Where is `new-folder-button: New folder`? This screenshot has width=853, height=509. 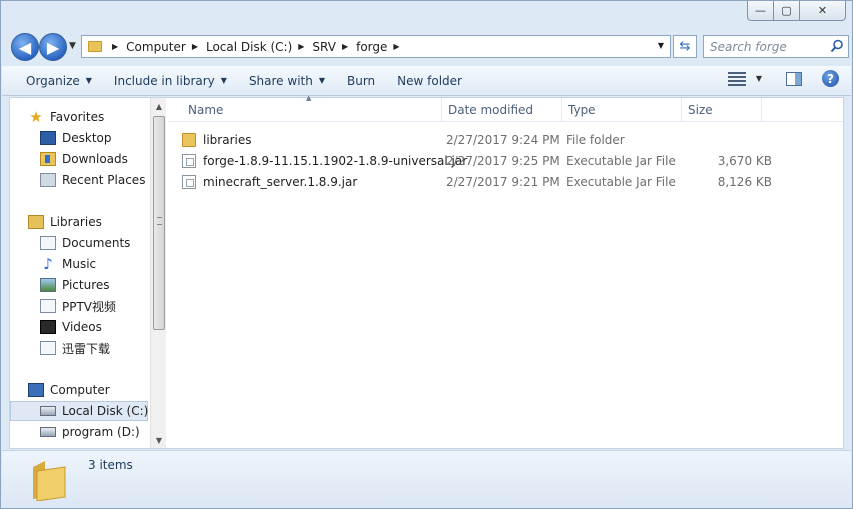 new-folder-button: New folder is located at coordinates (429, 81).